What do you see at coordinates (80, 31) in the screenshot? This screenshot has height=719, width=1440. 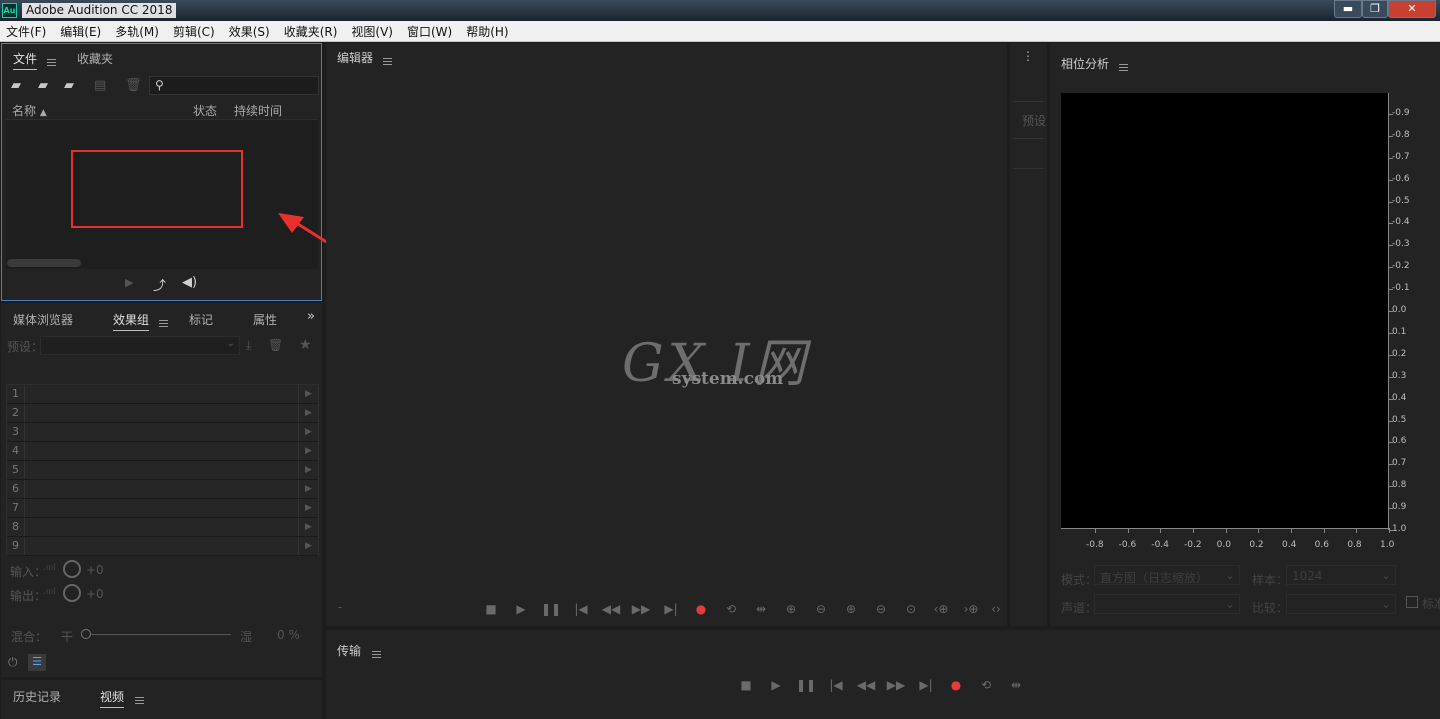 I see `menu-edit: 编辑(E)` at bounding box center [80, 31].